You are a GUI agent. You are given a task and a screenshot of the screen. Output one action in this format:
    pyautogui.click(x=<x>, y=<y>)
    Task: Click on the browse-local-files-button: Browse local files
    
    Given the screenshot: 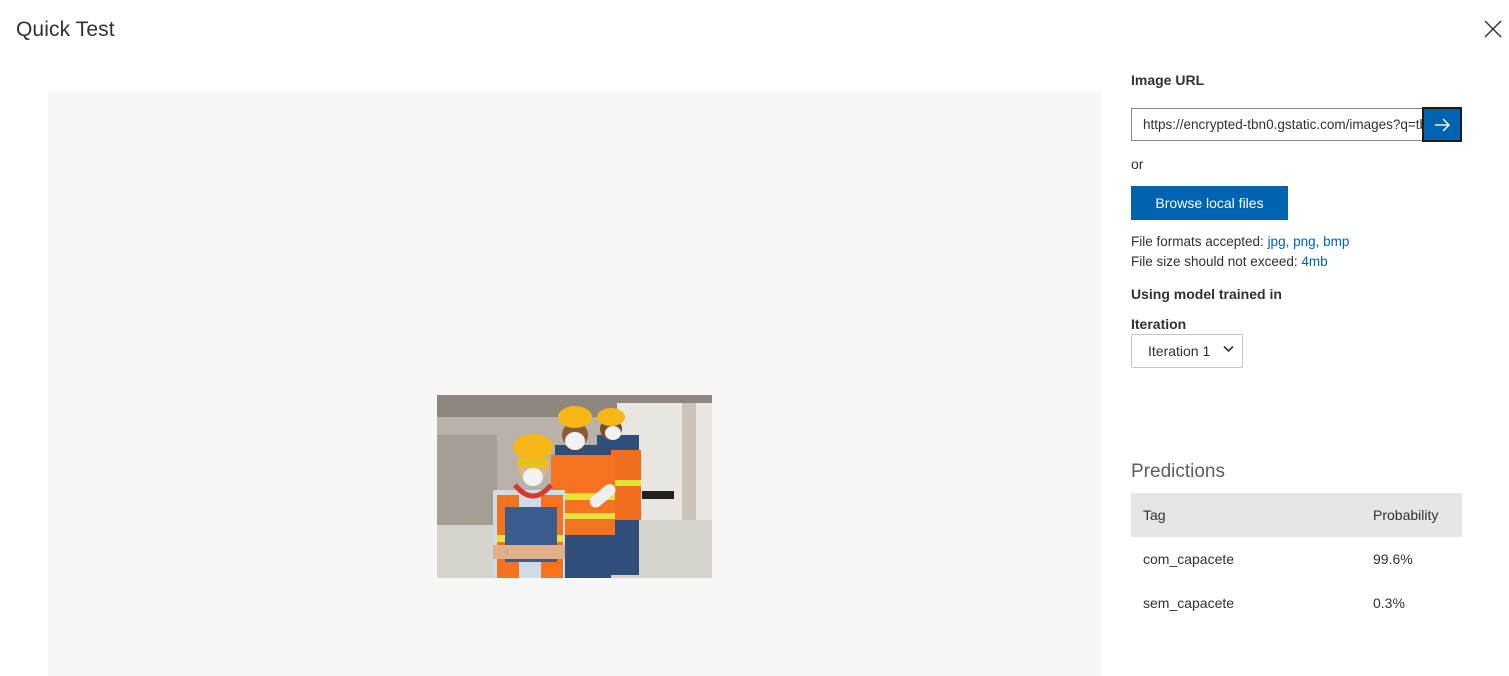 What is the action you would take?
    pyautogui.click(x=1209, y=203)
    